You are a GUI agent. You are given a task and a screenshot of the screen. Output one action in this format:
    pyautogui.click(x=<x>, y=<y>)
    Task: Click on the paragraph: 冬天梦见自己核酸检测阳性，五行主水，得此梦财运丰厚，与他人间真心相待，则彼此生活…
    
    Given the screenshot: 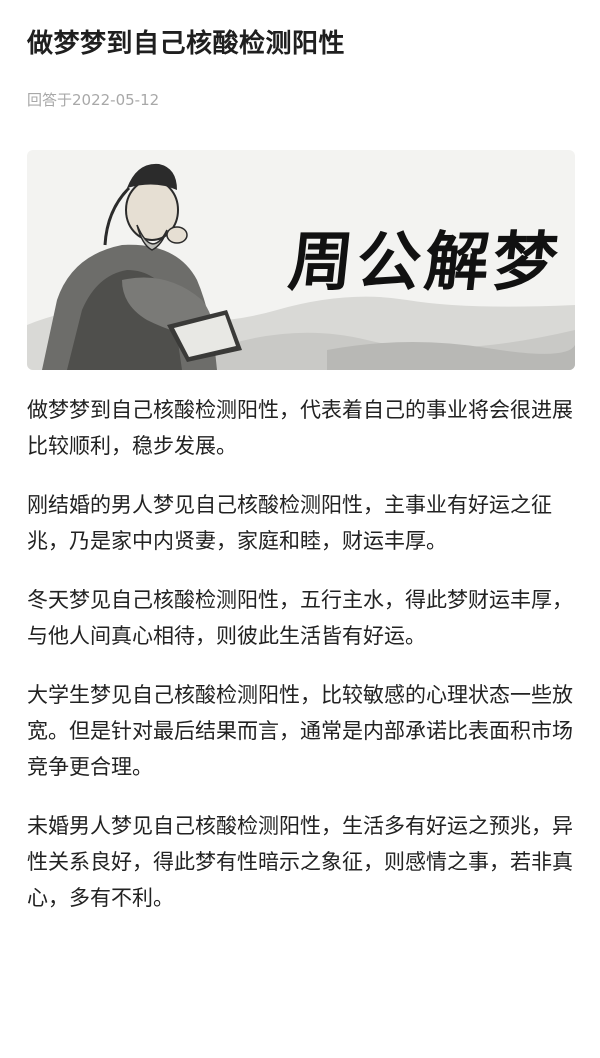 What is the action you would take?
    pyautogui.click(x=300, y=618)
    